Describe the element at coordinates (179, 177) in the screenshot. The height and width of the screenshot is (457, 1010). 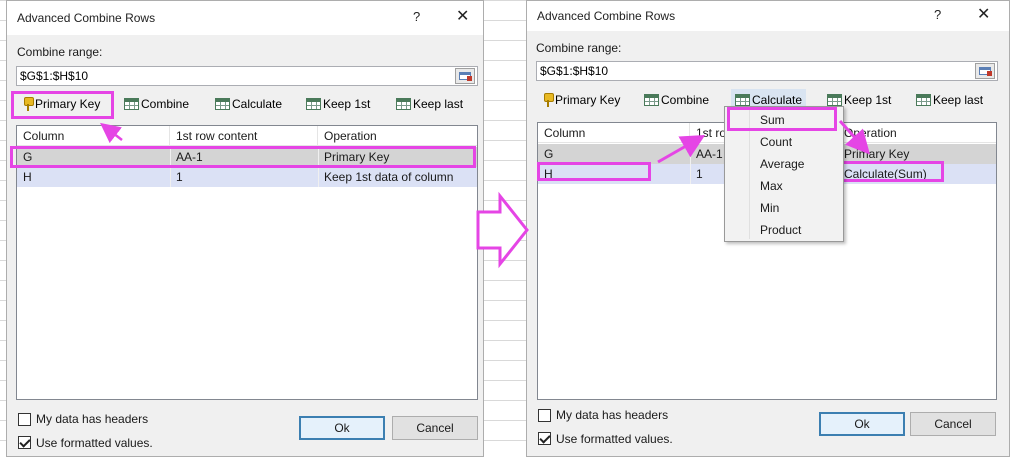
I see `cell-1st-row: 1` at that location.